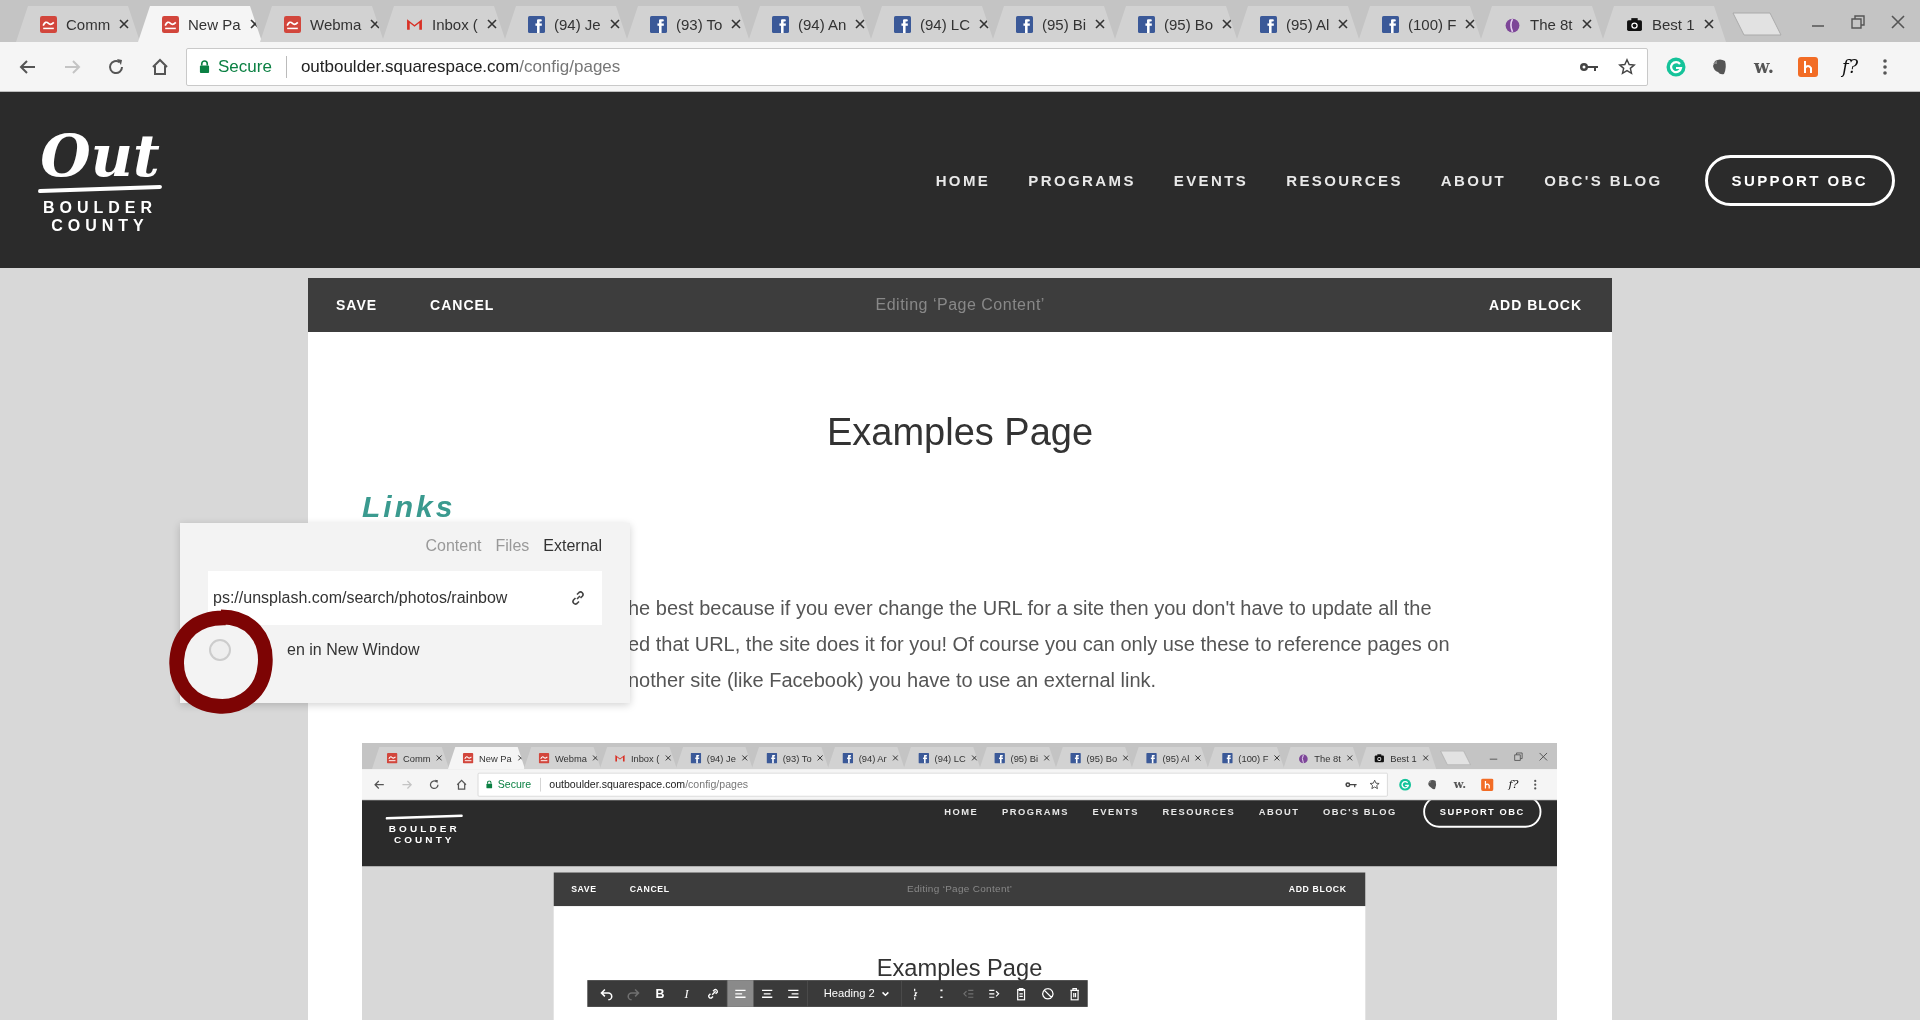 The image size is (1920, 1020). What do you see at coordinates (220, 650) in the screenshot?
I see `radio-button` at bounding box center [220, 650].